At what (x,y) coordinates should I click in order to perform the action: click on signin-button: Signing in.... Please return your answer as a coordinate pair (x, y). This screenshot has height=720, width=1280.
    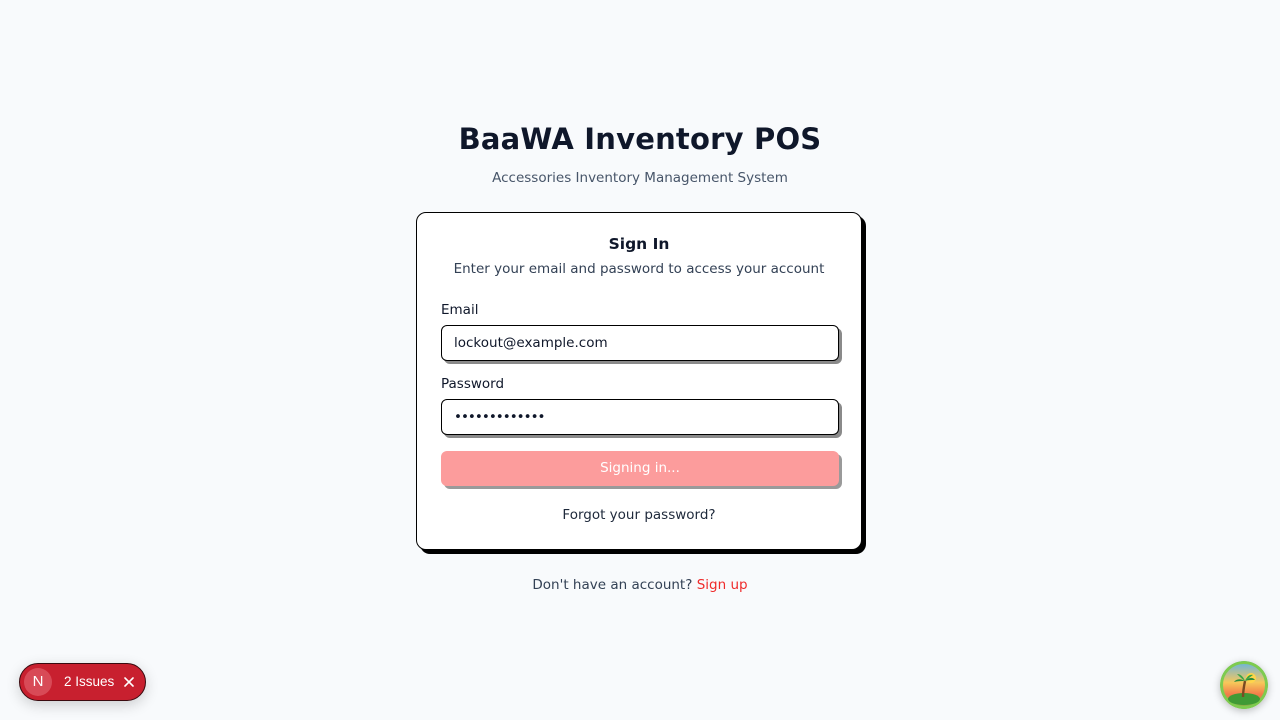
    Looking at the image, I should click on (640, 468).